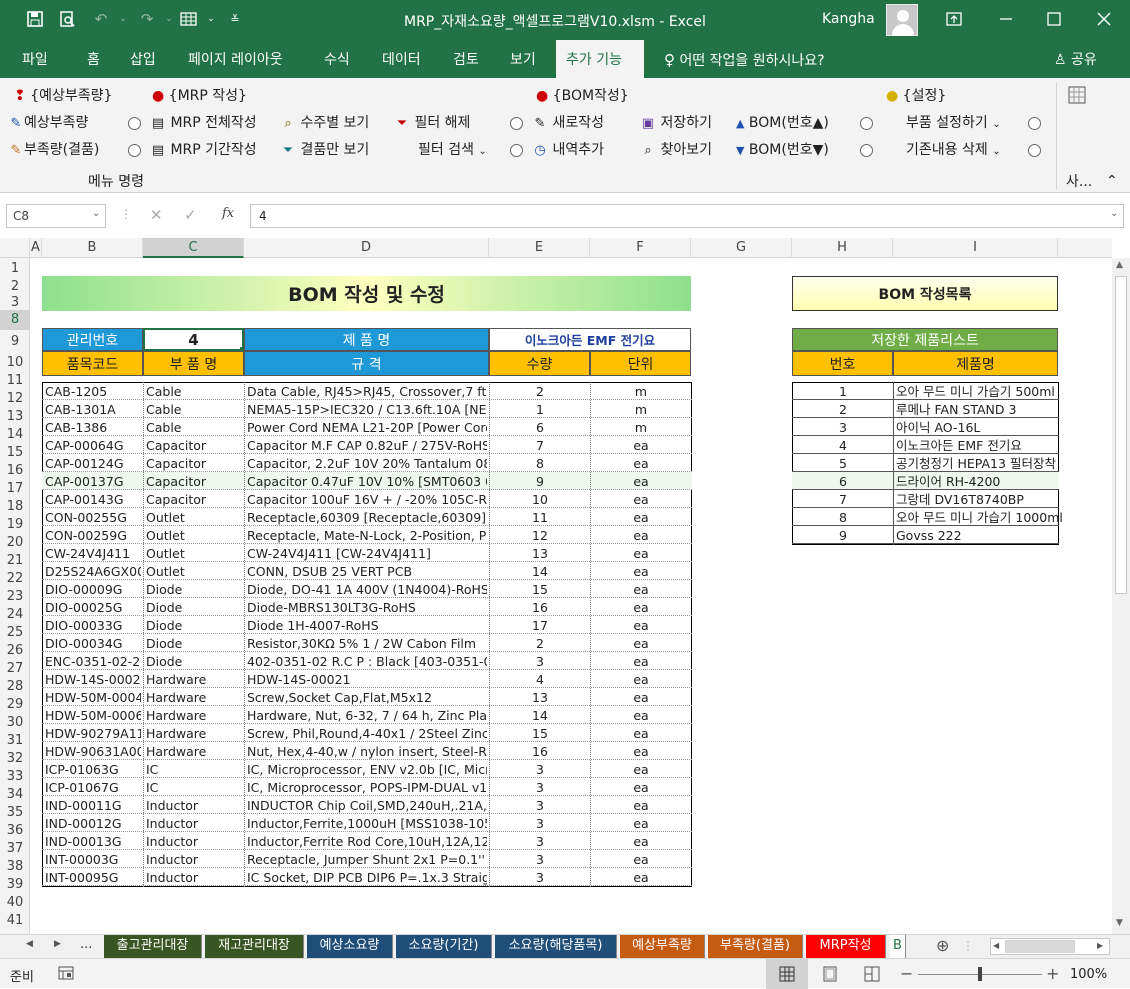  Describe the element at coordinates (843, 427) in the screenshot. I see `saved-no: 3` at that location.